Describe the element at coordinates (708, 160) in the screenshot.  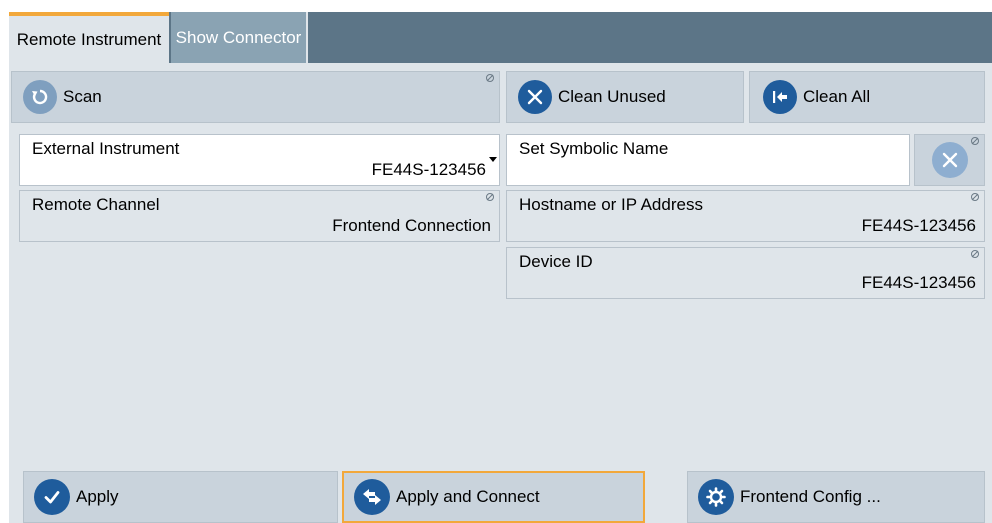
I see `symbolic-name-input: Set Symbolic Name` at that location.